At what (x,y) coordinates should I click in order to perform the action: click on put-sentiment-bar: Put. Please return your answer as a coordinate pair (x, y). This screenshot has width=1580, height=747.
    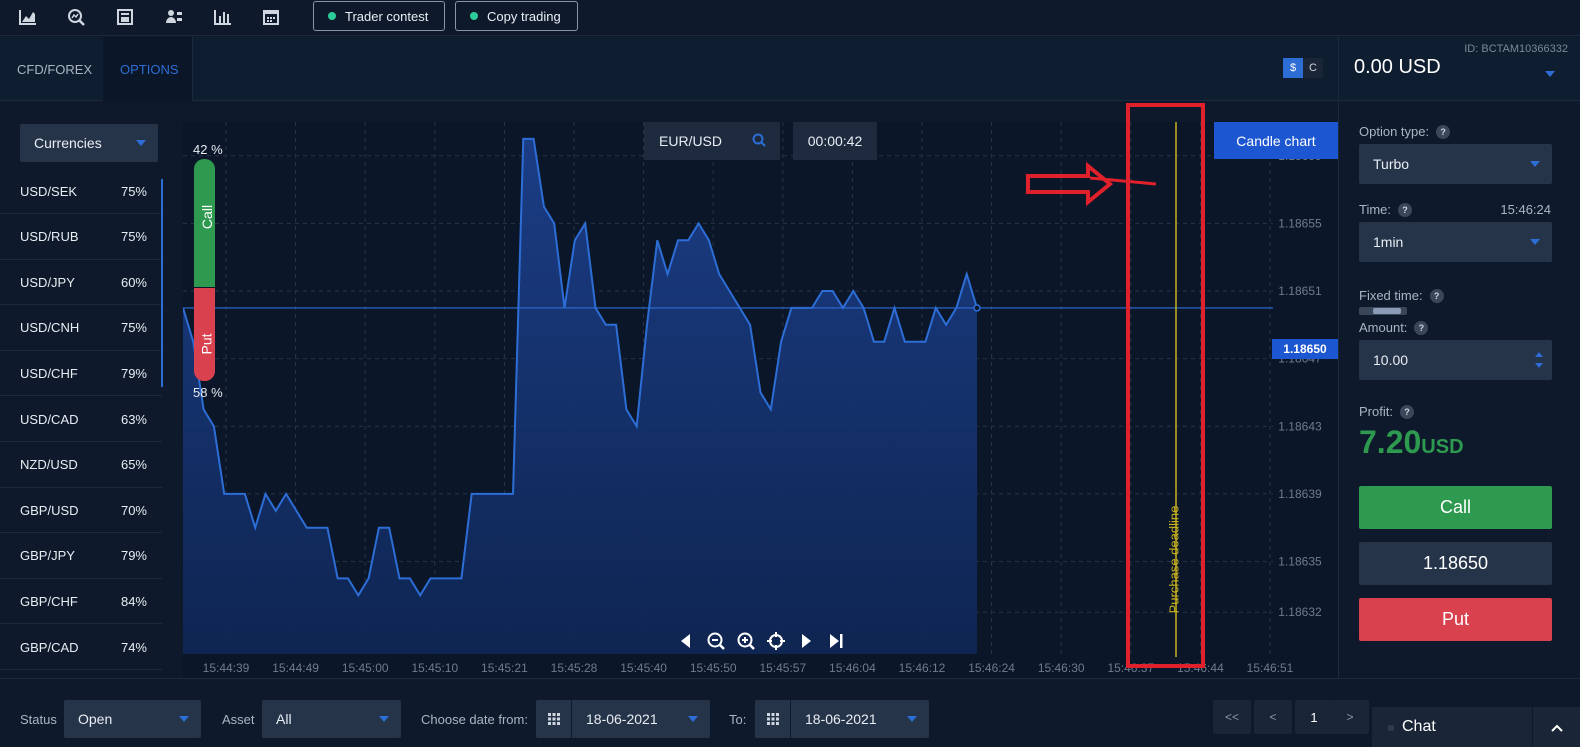
    Looking at the image, I should click on (204, 334).